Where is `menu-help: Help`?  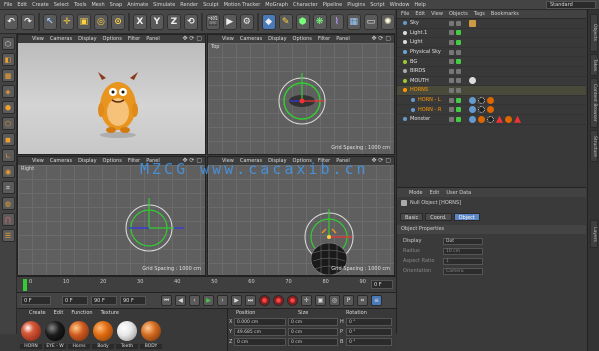
menu-help: Help is located at coordinates (419, 5).